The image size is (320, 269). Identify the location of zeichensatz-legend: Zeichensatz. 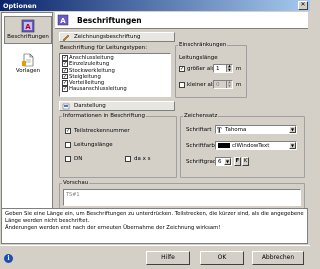
(201, 116).